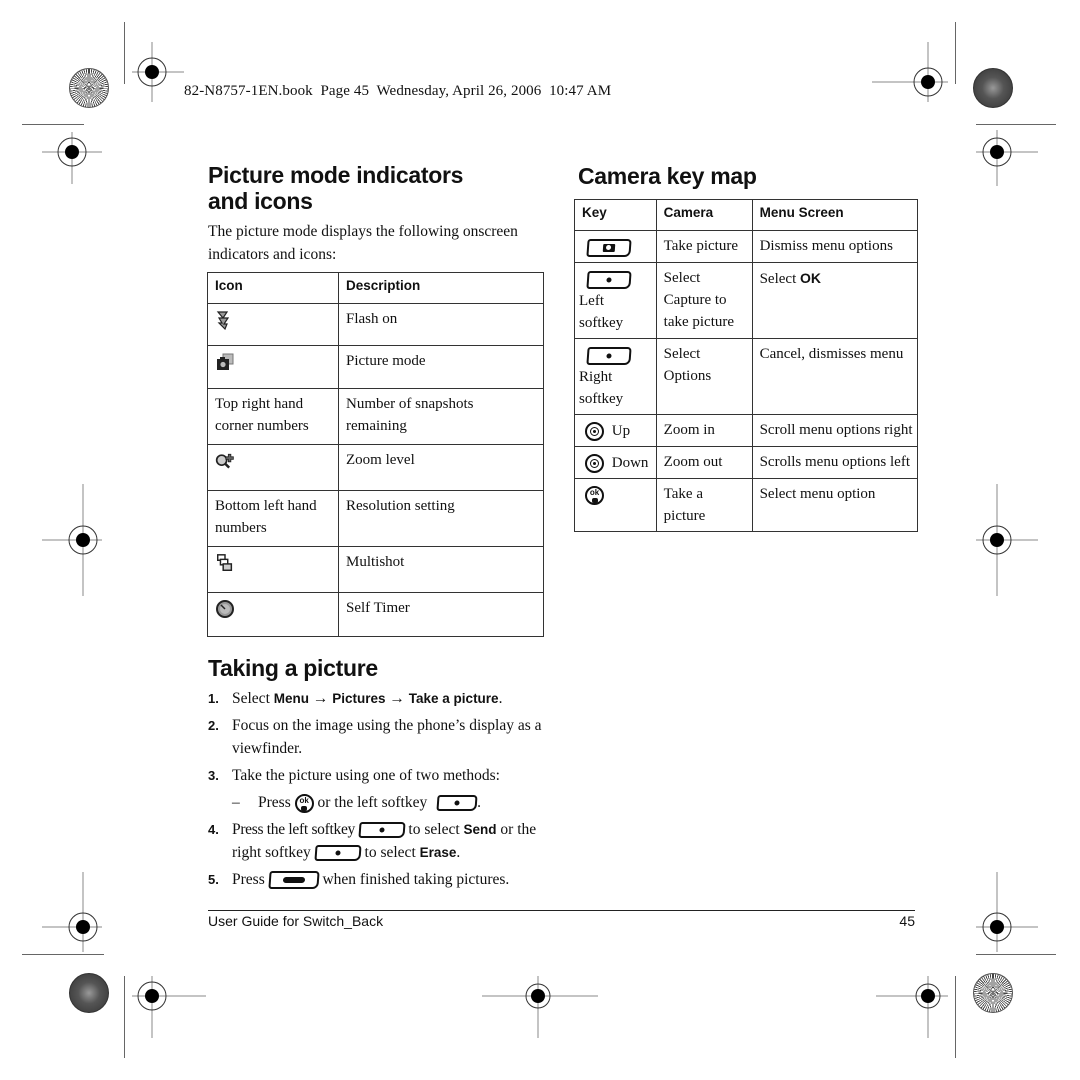  What do you see at coordinates (453, 698) in the screenshot?
I see `menu-path-item: Take a picture` at bounding box center [453, 698].